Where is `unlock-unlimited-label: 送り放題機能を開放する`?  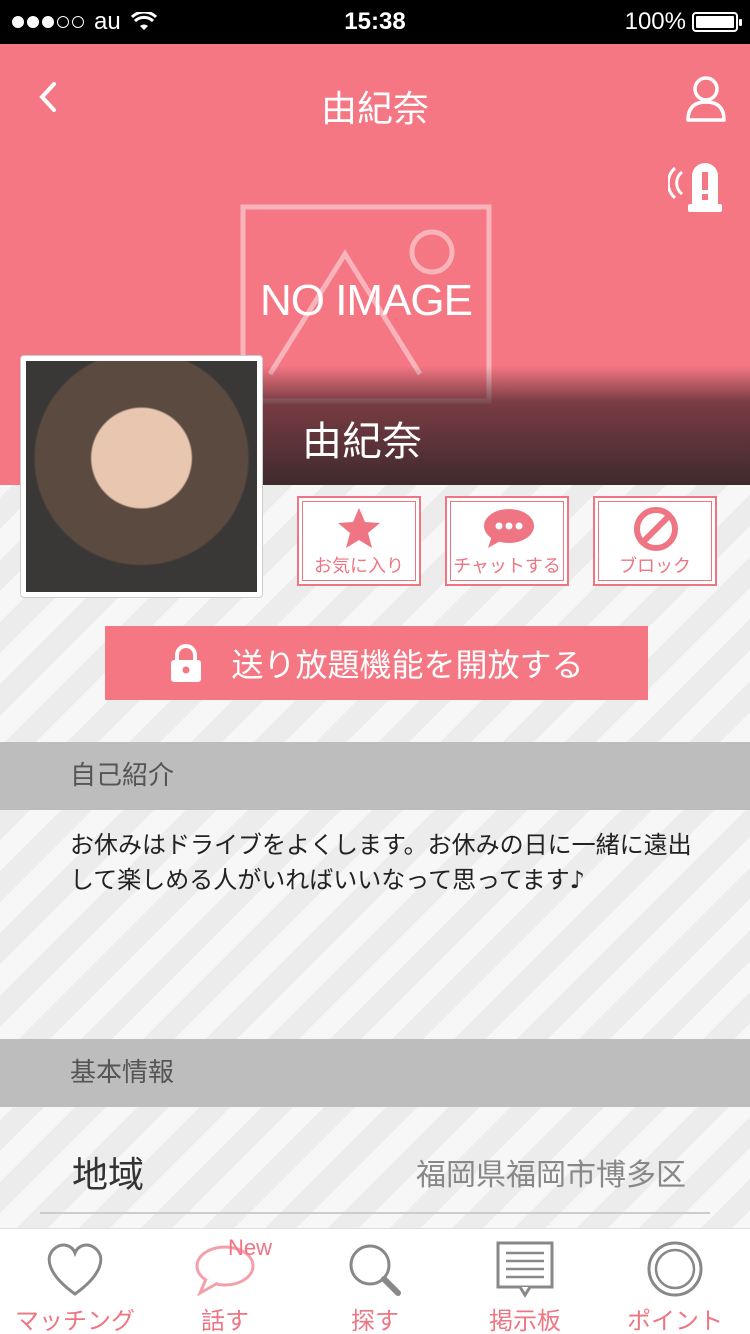 unlock-unlimited-label: 送り放題機能を開放する is located at coordinates (407, 665).